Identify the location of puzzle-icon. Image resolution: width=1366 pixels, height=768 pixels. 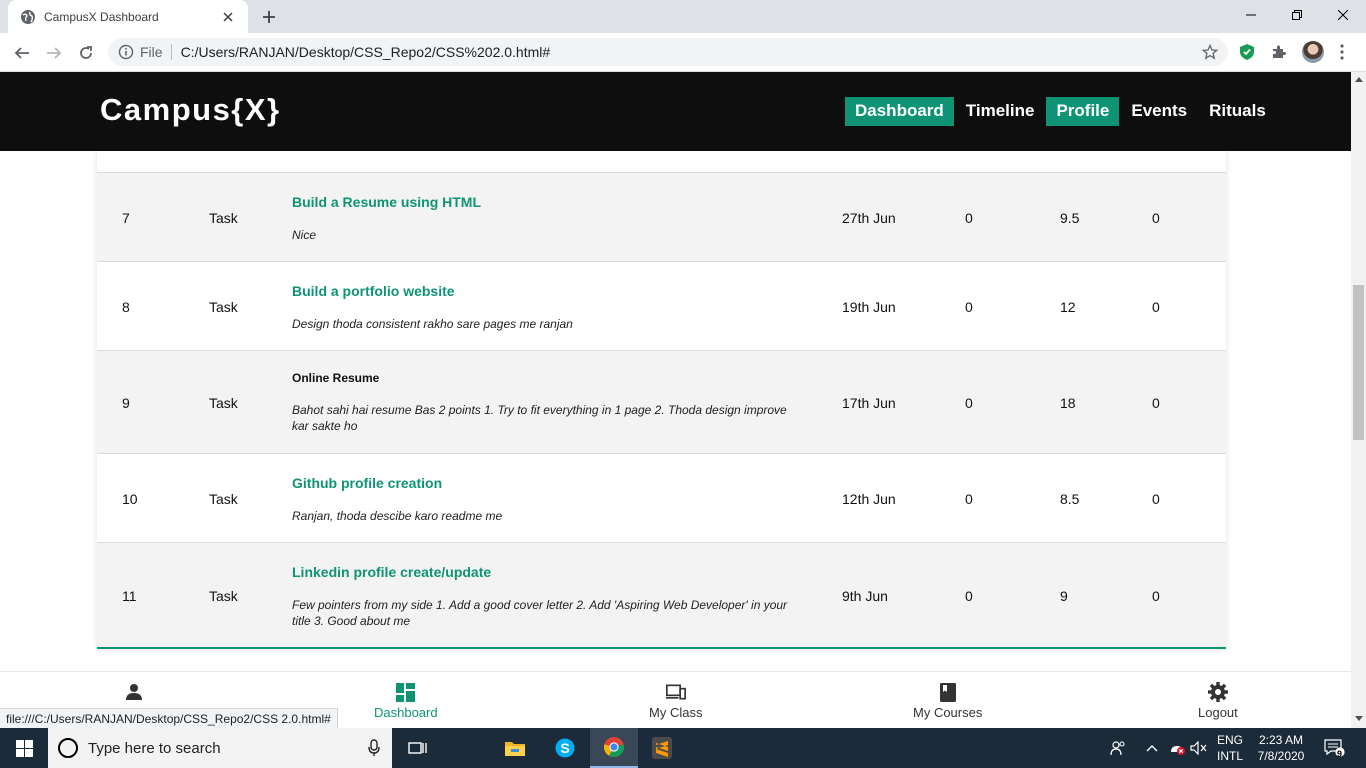
(1279, 52).